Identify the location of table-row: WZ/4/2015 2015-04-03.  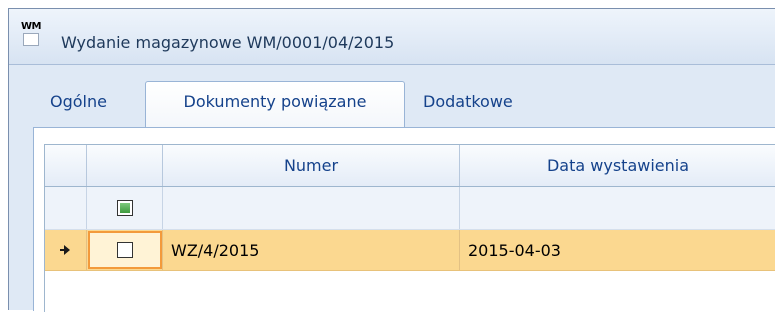
(410, 250).